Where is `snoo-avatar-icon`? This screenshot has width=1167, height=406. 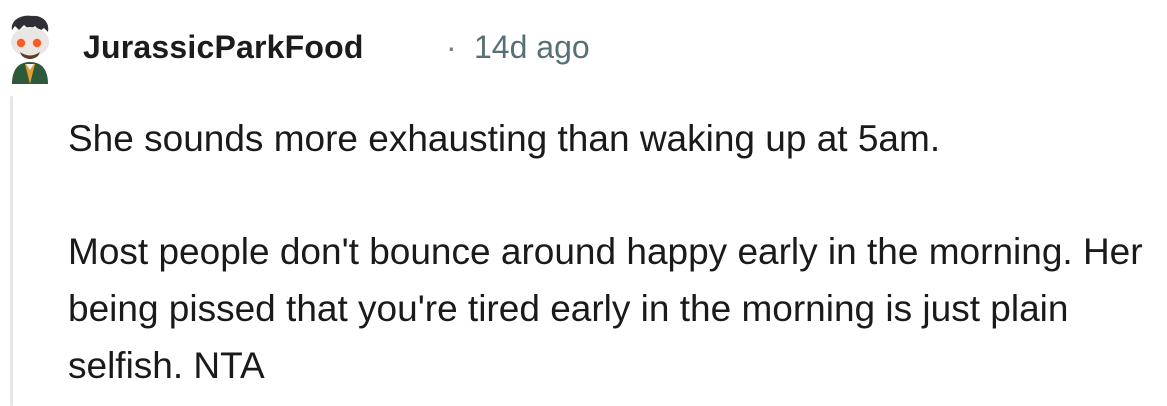
snoo-avatar-icon is located at coordinates (30, 49).